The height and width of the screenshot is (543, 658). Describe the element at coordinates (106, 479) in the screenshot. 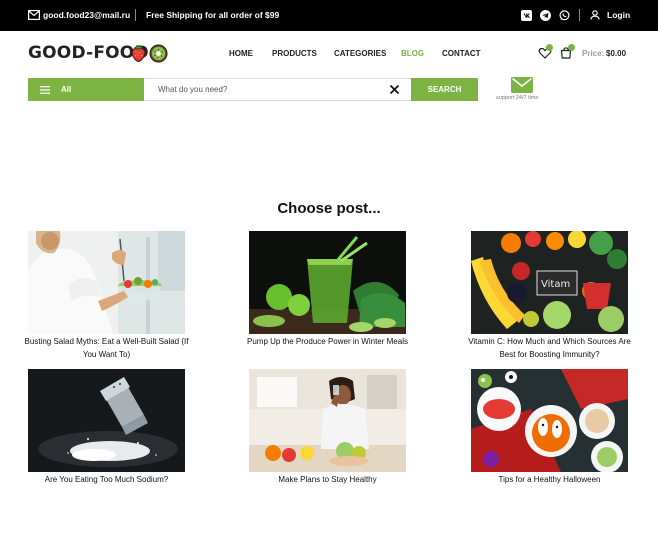

I see `post-title: Are You Eating Too Much Sodium?` at that location.